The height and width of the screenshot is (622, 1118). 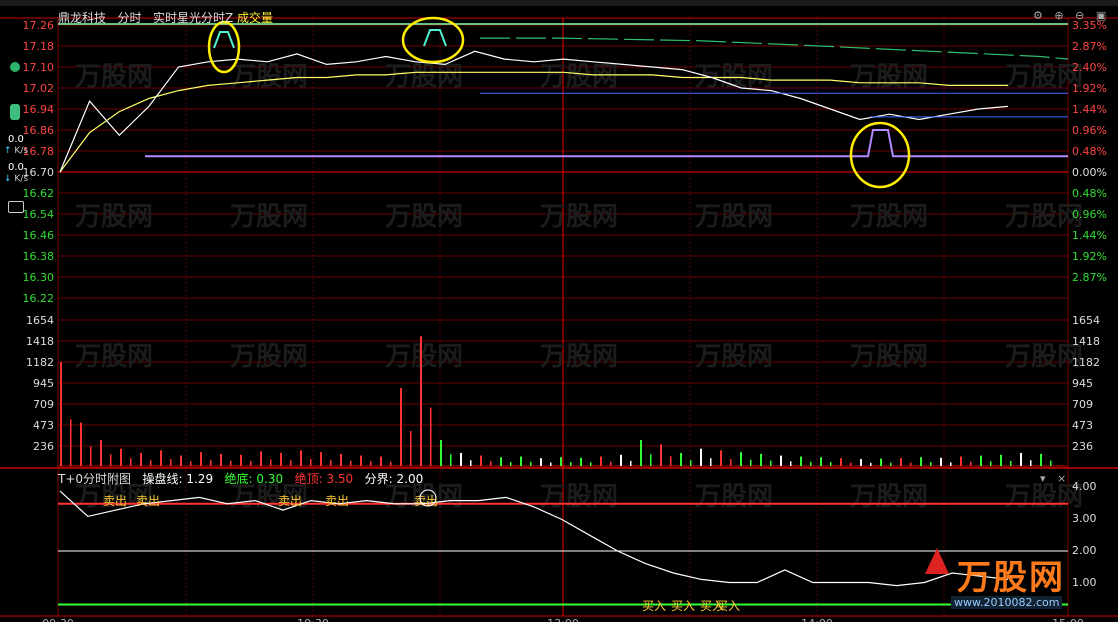 What do you see at coordinates (313, 619) in the screenshot?
I see `time-tick: 10:30` at bounding box center [313, 619].